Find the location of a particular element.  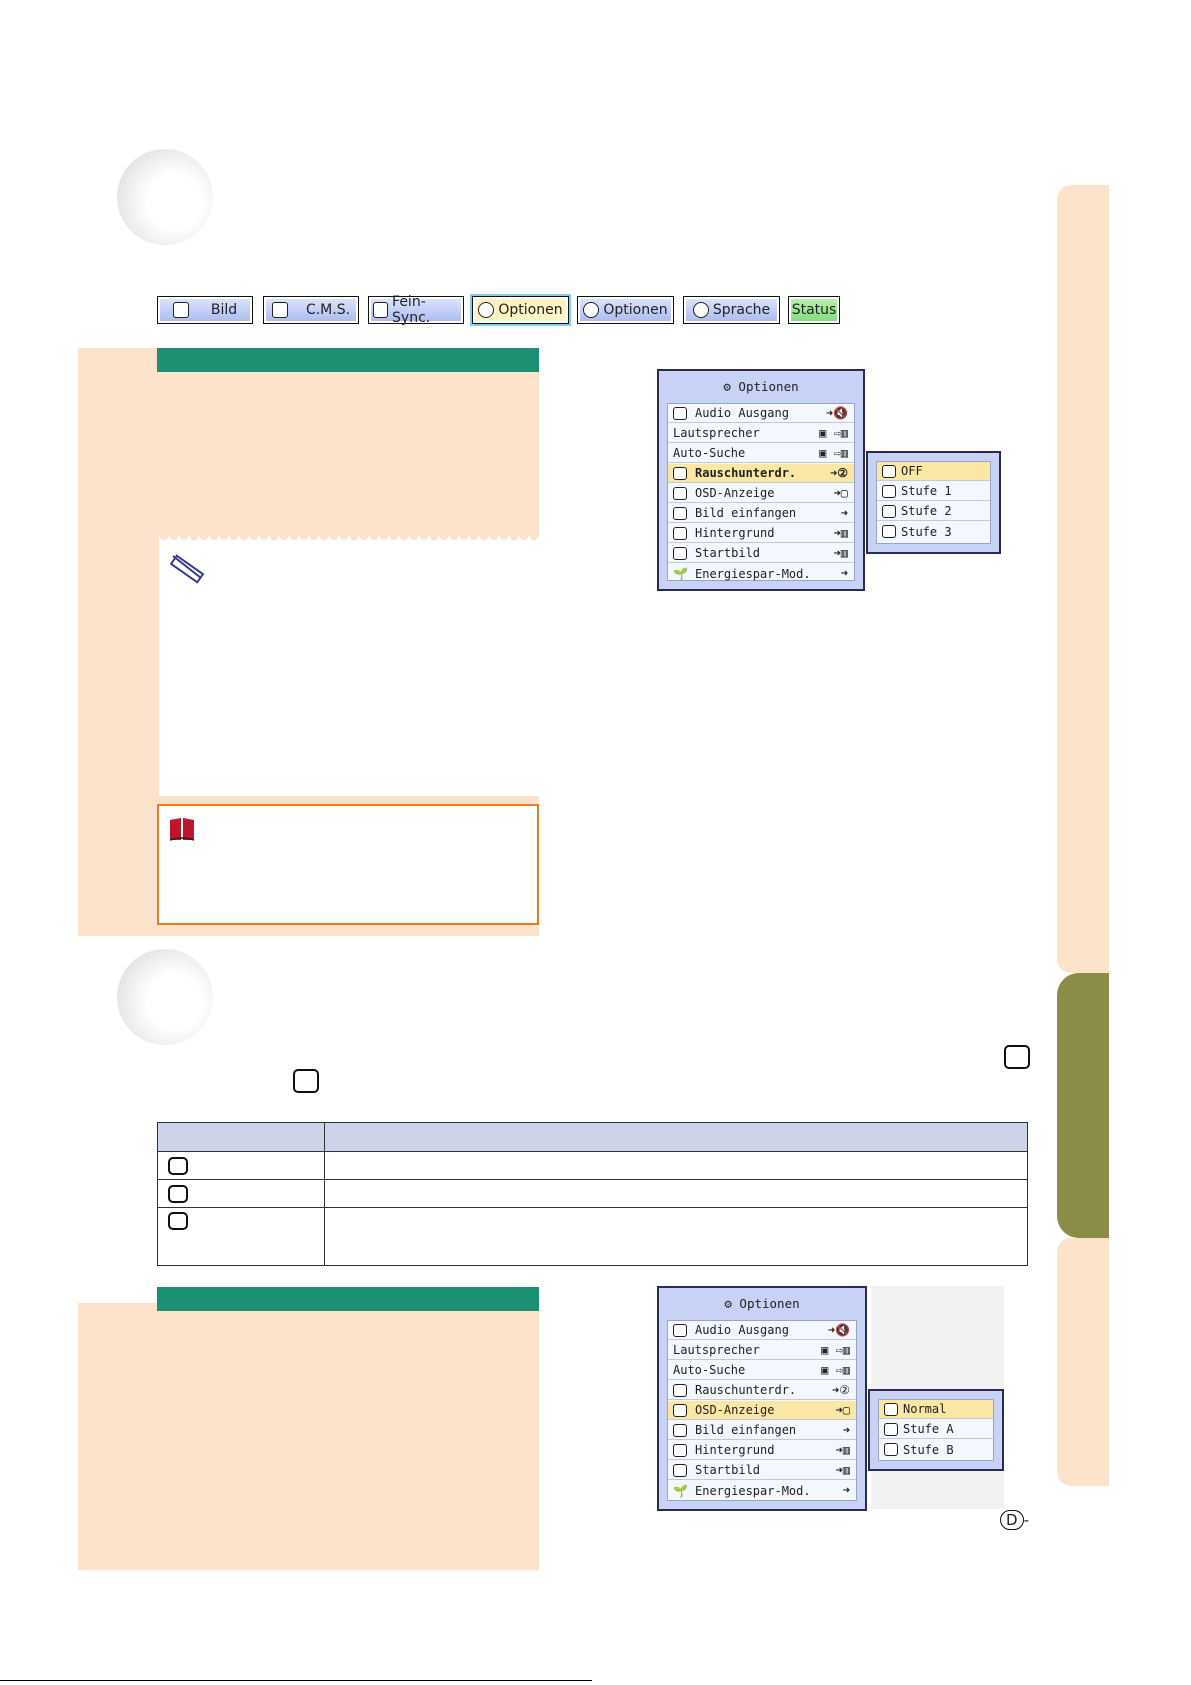

item-label: OFF is located at coordinates (912, 471).